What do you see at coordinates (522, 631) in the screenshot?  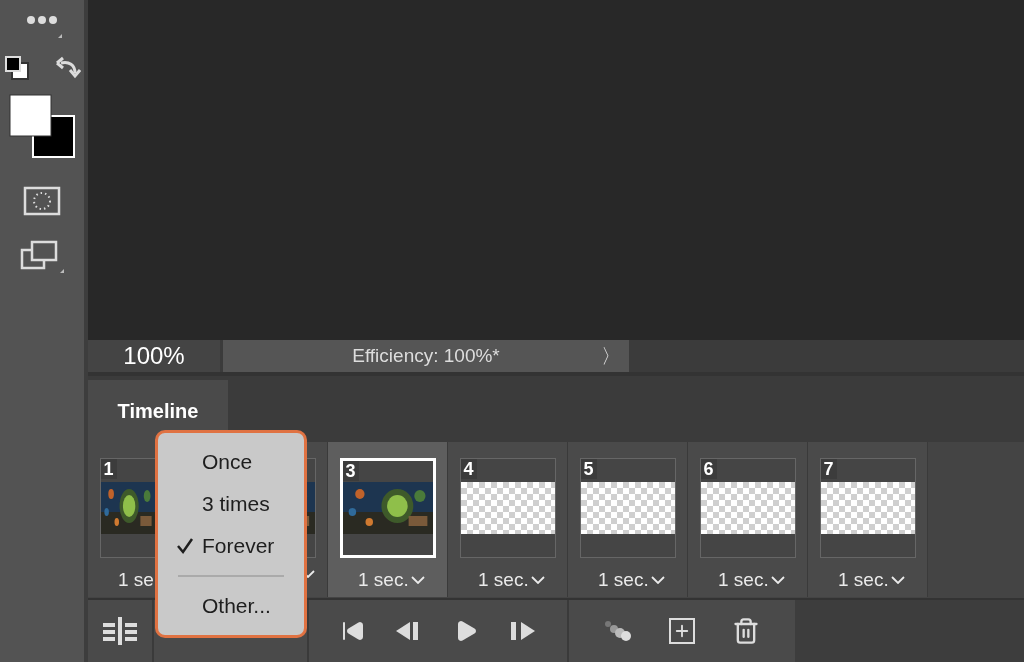 I see `next-frame-icon` at bounding box center [522, 631].